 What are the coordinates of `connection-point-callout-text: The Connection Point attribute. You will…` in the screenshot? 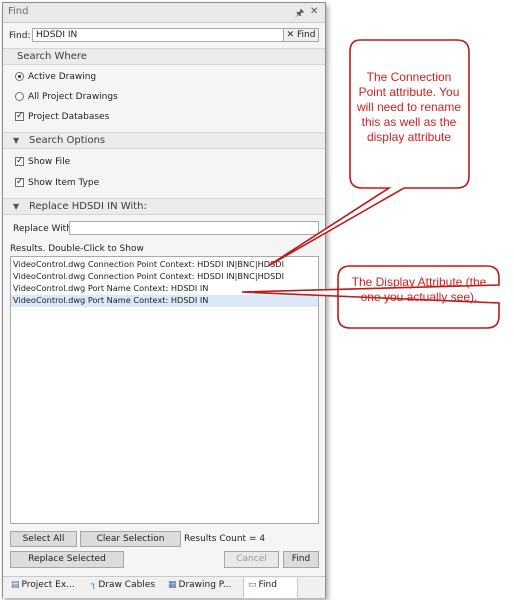 It's located at (409, 107).